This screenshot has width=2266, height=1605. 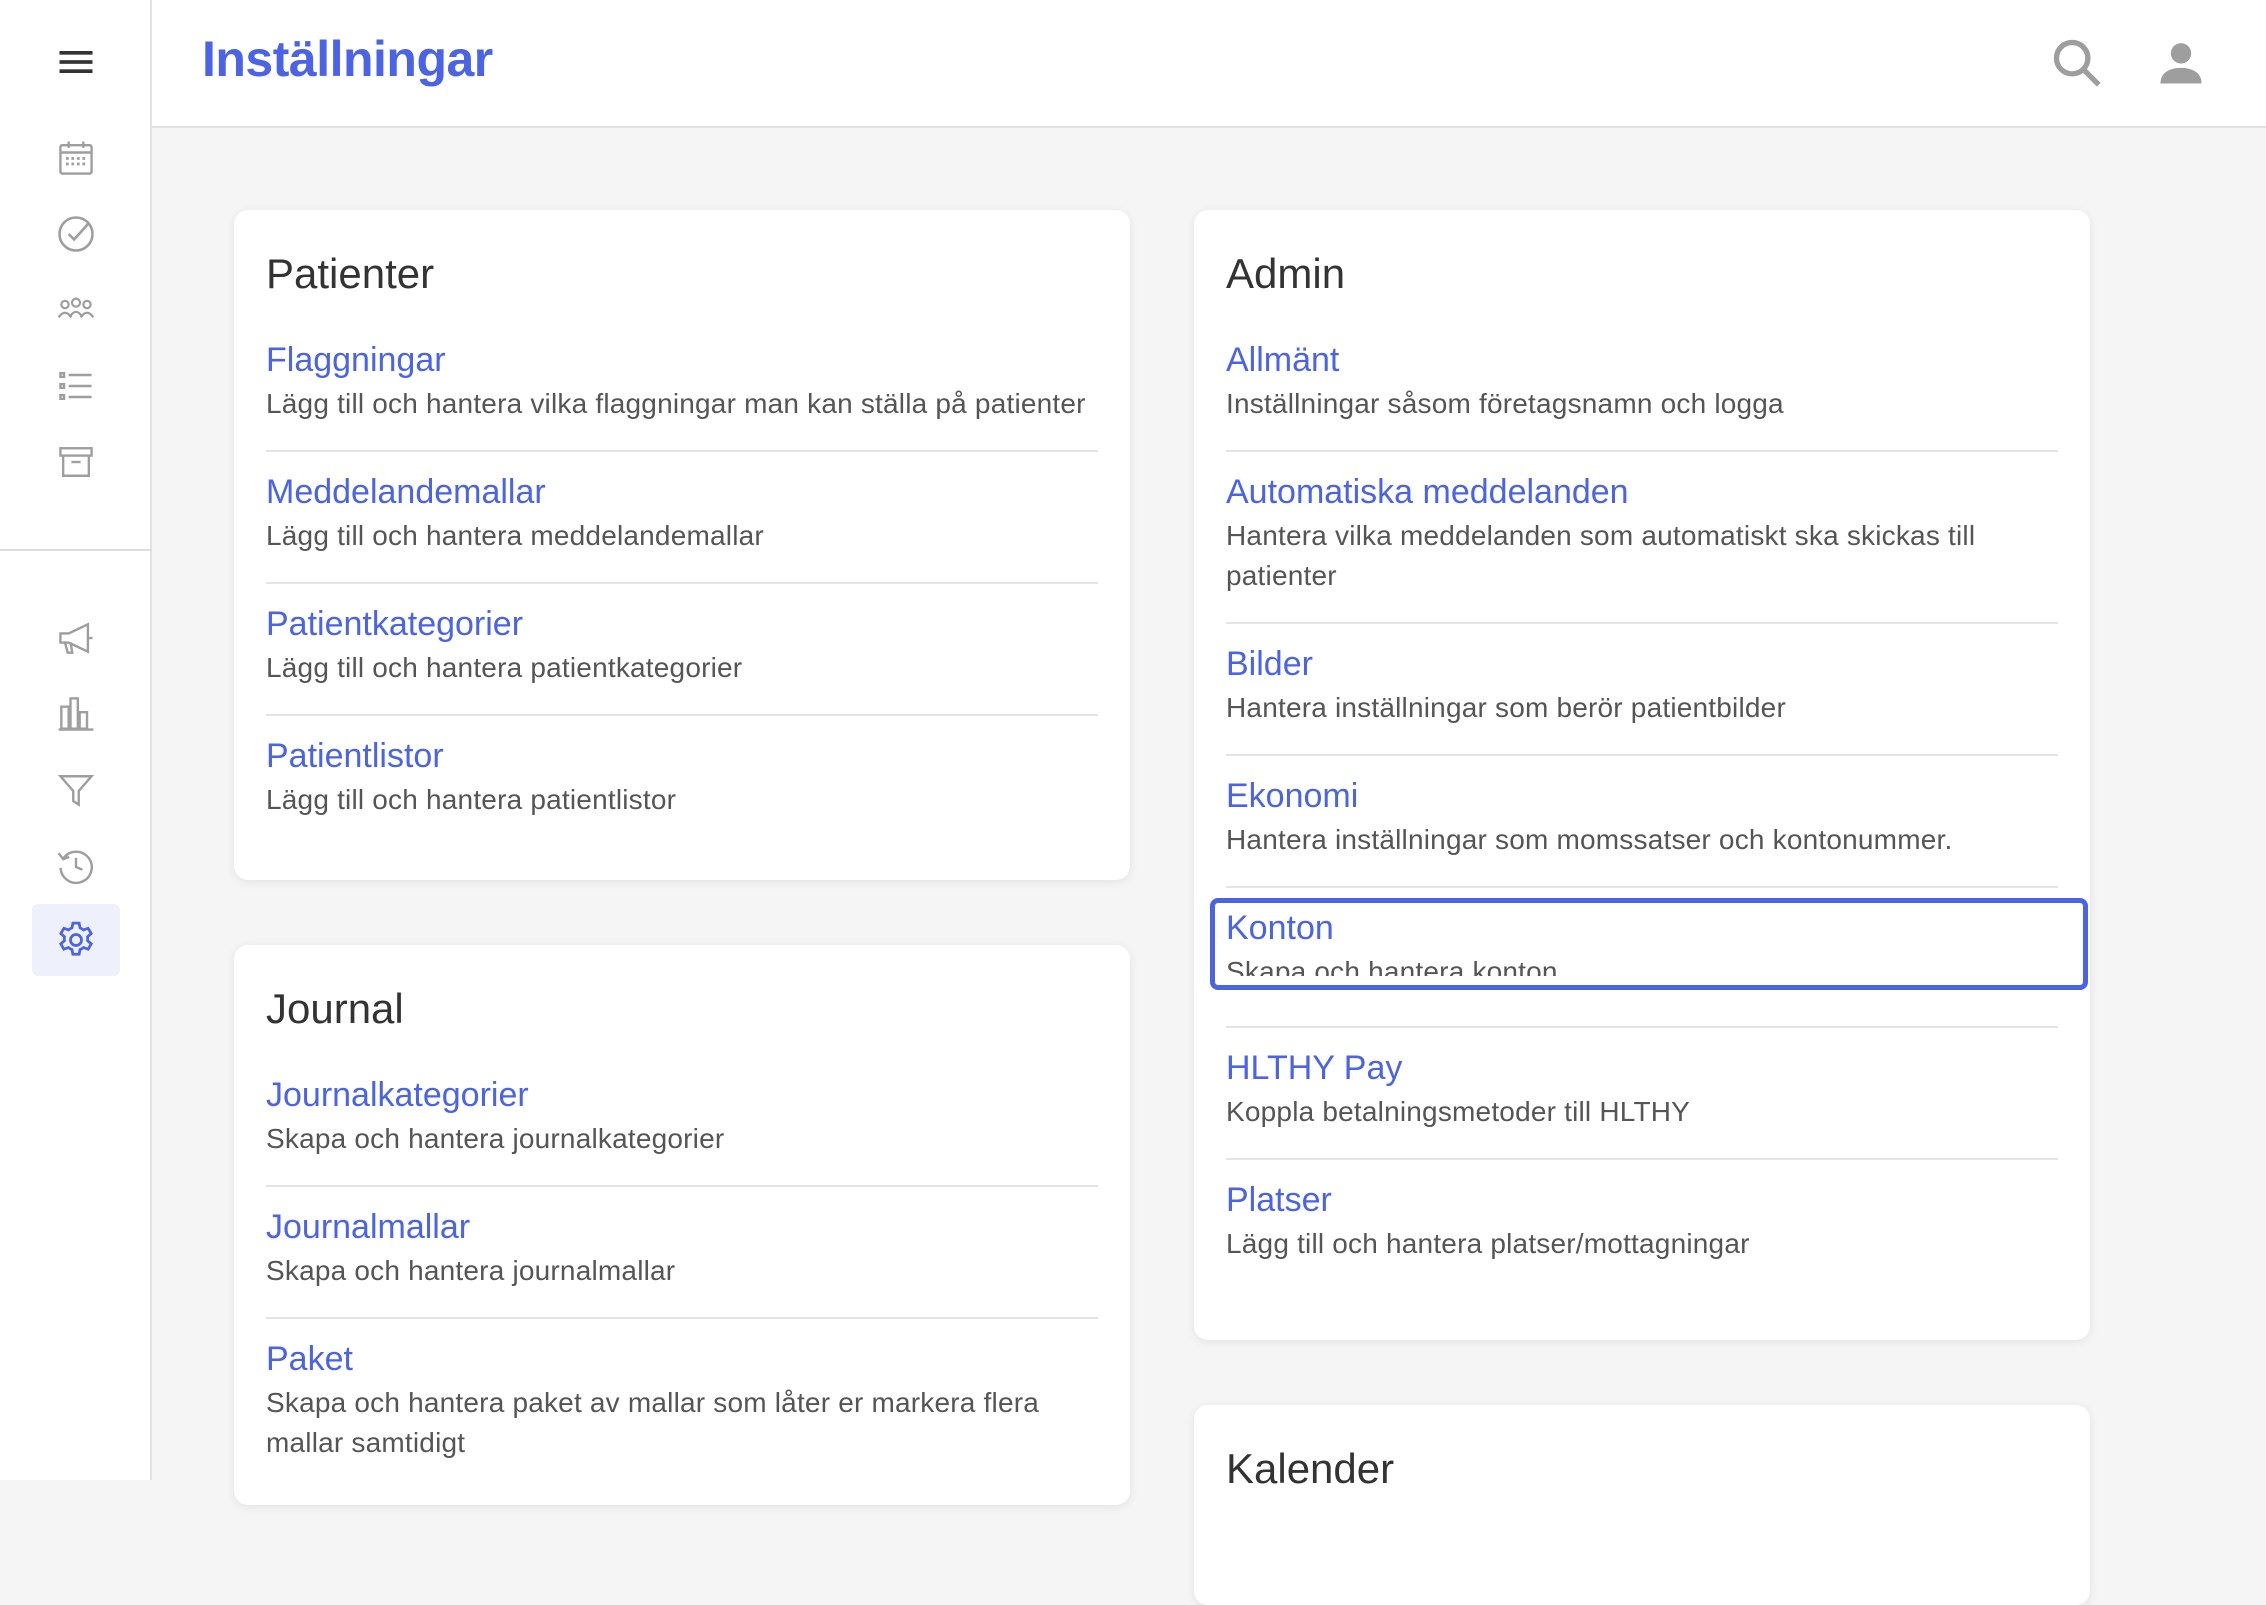 I want to click on search-icon, so click(x=2077, y=63).